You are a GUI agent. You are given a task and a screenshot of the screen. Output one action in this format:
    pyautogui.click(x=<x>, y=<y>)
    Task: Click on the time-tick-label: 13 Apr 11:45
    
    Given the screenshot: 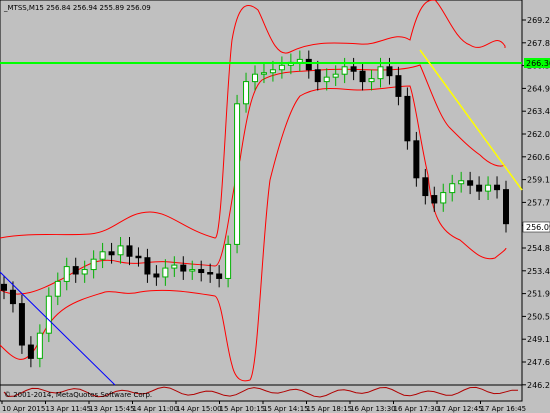 What is the action you would take?
    pyautogui.click(x=69, y=409)
    